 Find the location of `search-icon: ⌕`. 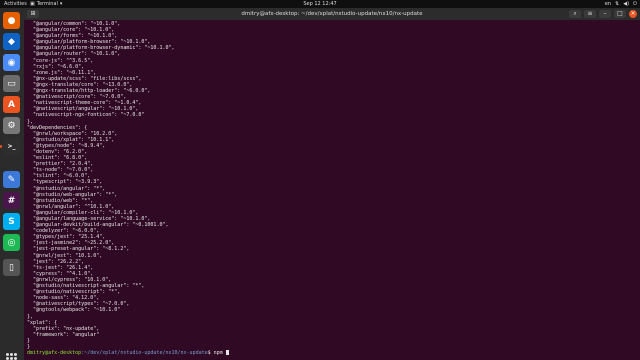

search-icon: ⌕ is located at coordinates (575, 14).